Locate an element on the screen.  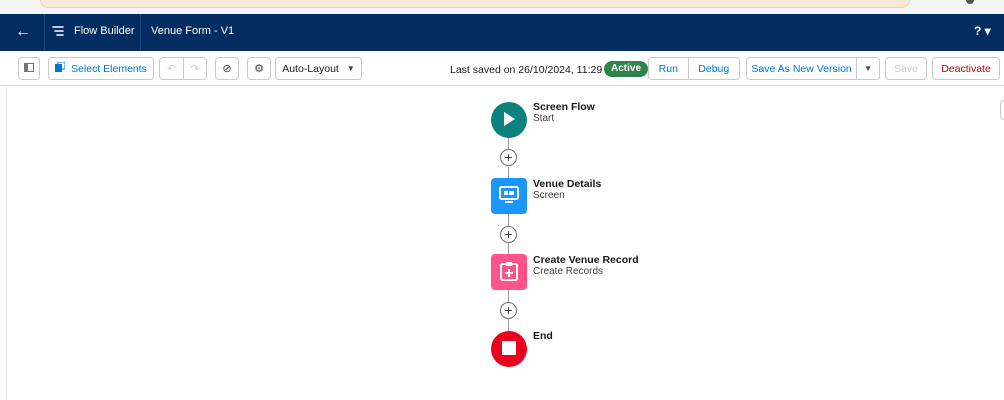
screen-icon is located at coordinates (509, 196).